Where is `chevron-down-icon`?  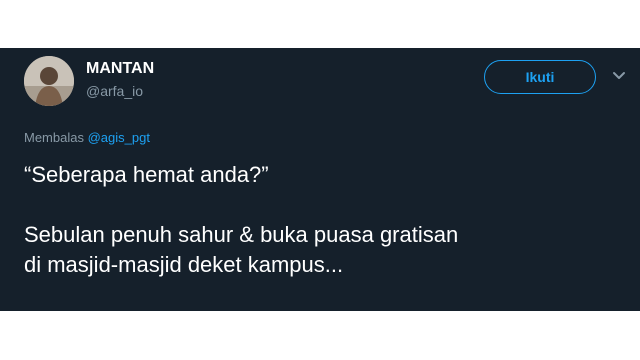 chevron-down-icon is located at coordinates (619, 75).